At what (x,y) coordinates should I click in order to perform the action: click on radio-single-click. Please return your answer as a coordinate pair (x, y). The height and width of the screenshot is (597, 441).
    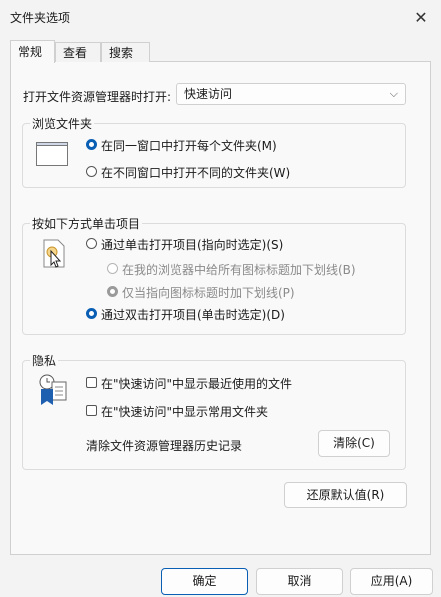
    Looking at the image, I should click on (91, 243).